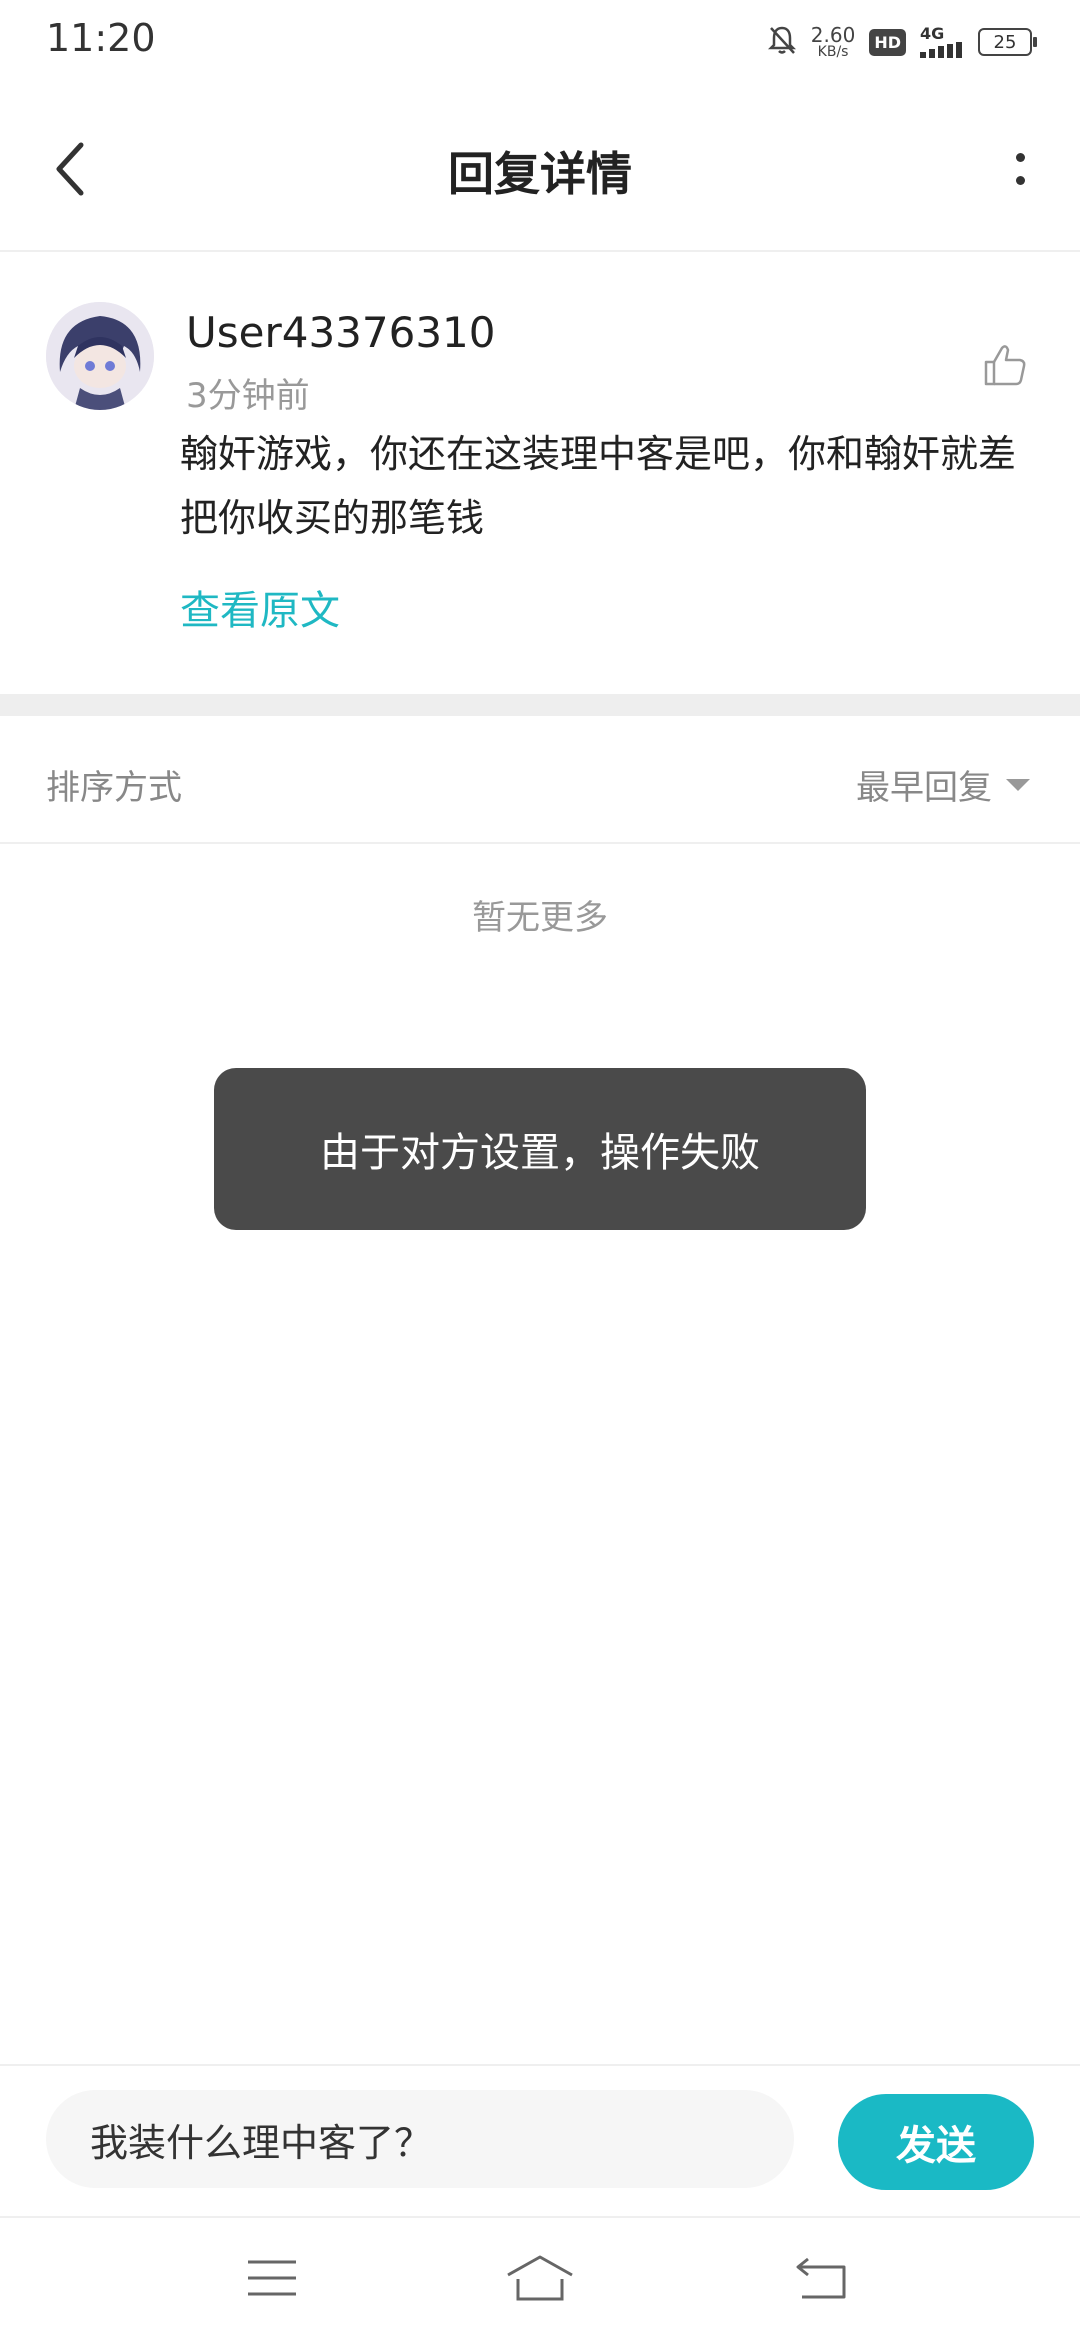 Image resolution: width=1080 pixels, height=2340 pixels. I want to click on back-icon, so click(821, 2278).